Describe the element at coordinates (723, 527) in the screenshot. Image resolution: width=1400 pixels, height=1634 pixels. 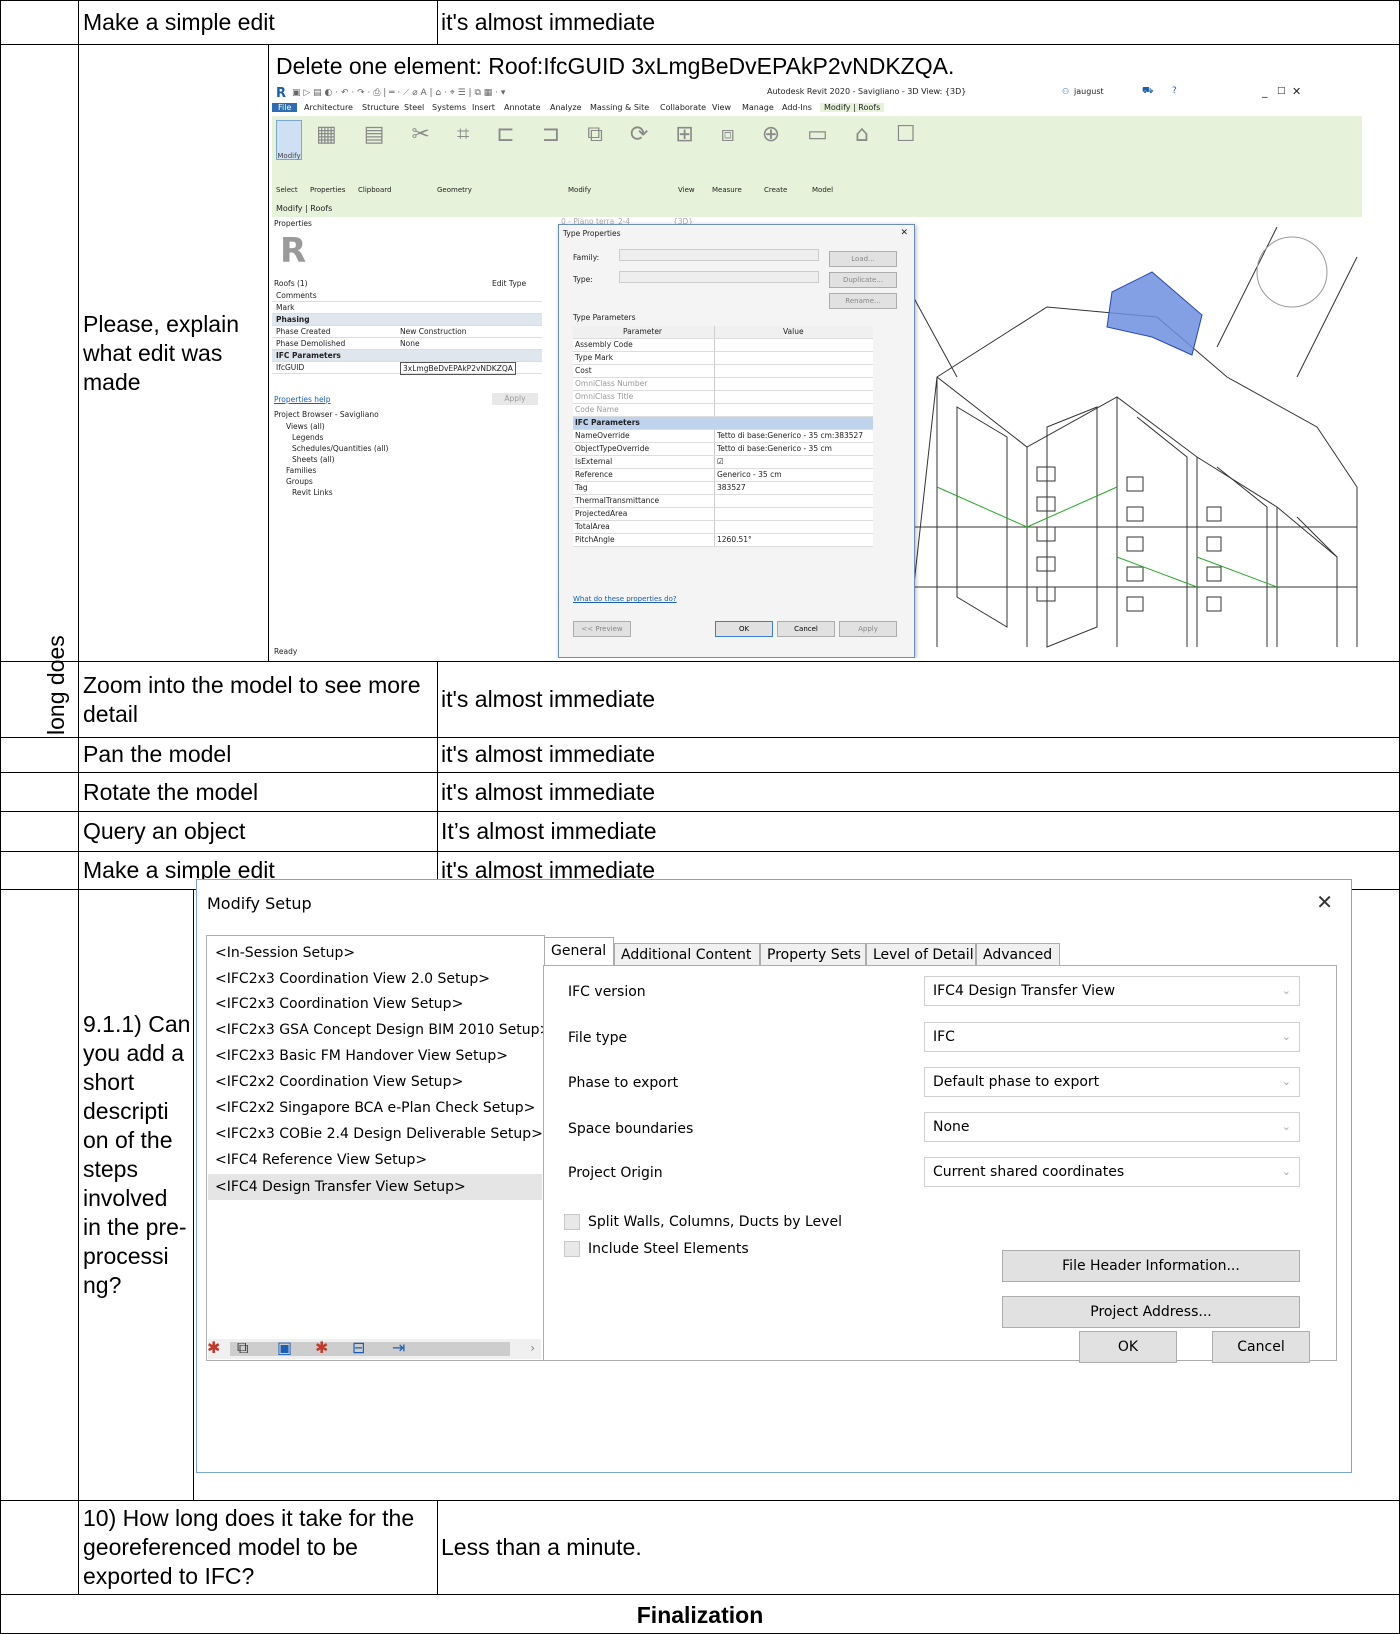
I see `param-row: TotalArea` at that location.